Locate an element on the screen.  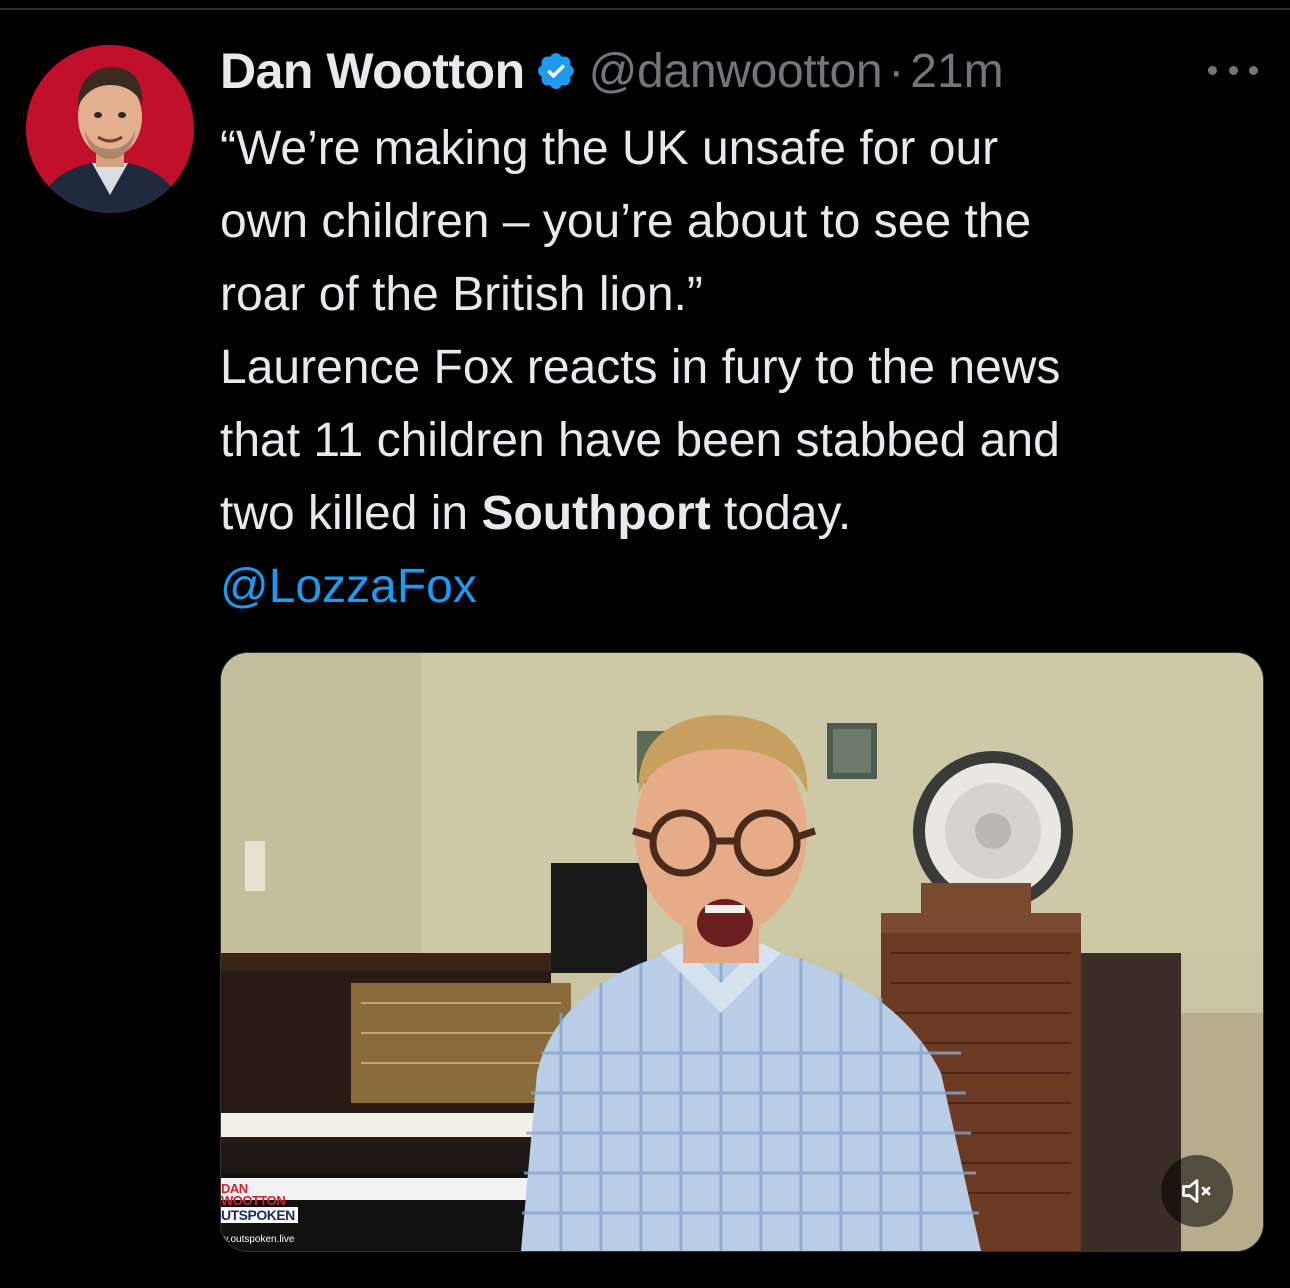
tweet-text-line-last: two killed in Southport today. is located at coordinates (745, 513).